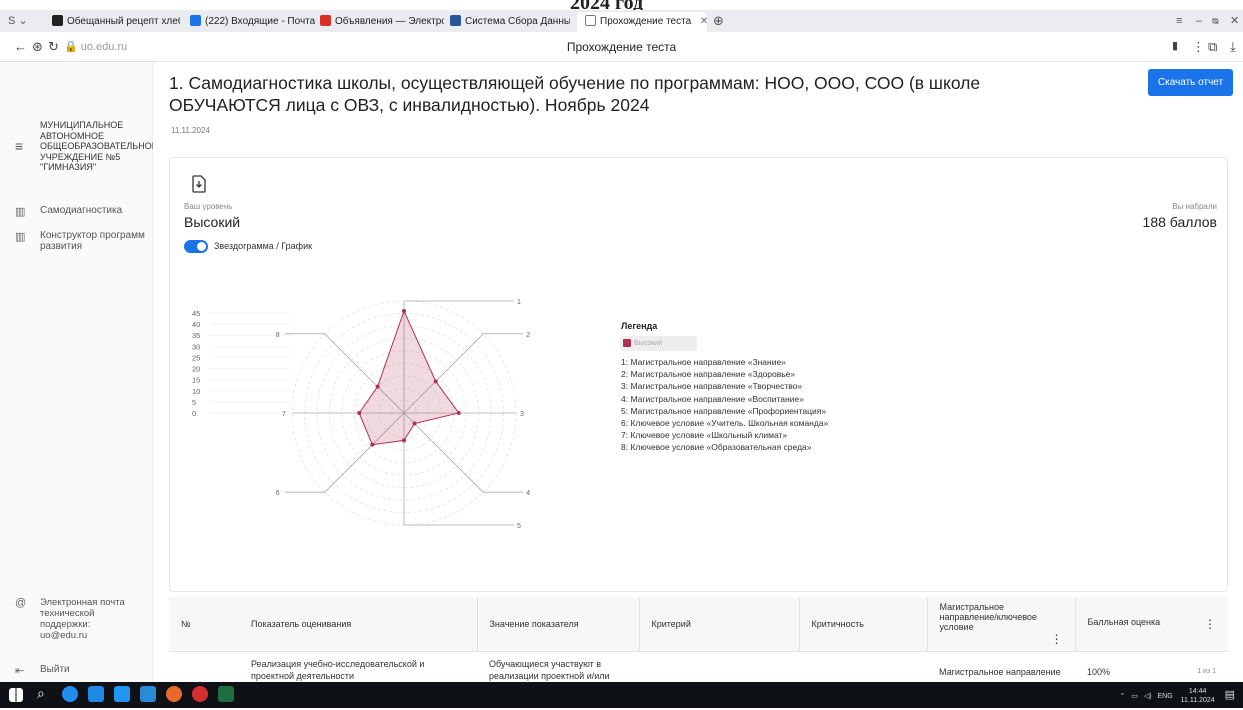  Describe the element at coordinates (510, 22) in the screenshot. I see `tab-data-system: Система Сбора Данных` at that location.